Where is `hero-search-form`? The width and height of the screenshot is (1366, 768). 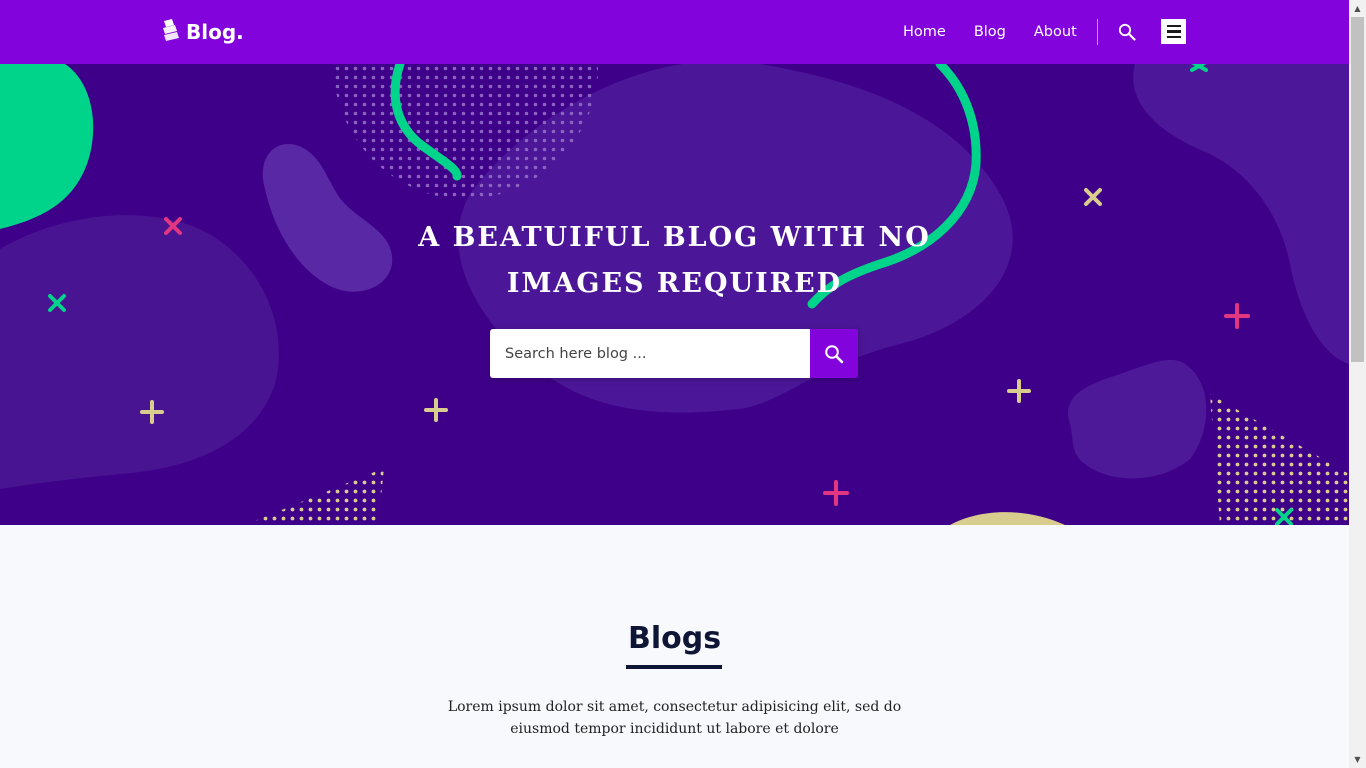 hero-search-form is located at coordinates (674, 353).